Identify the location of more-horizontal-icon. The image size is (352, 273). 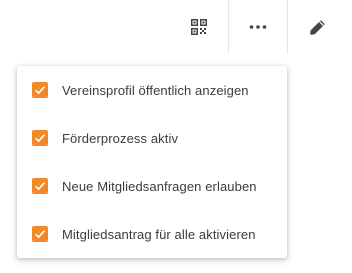
(258, 27).